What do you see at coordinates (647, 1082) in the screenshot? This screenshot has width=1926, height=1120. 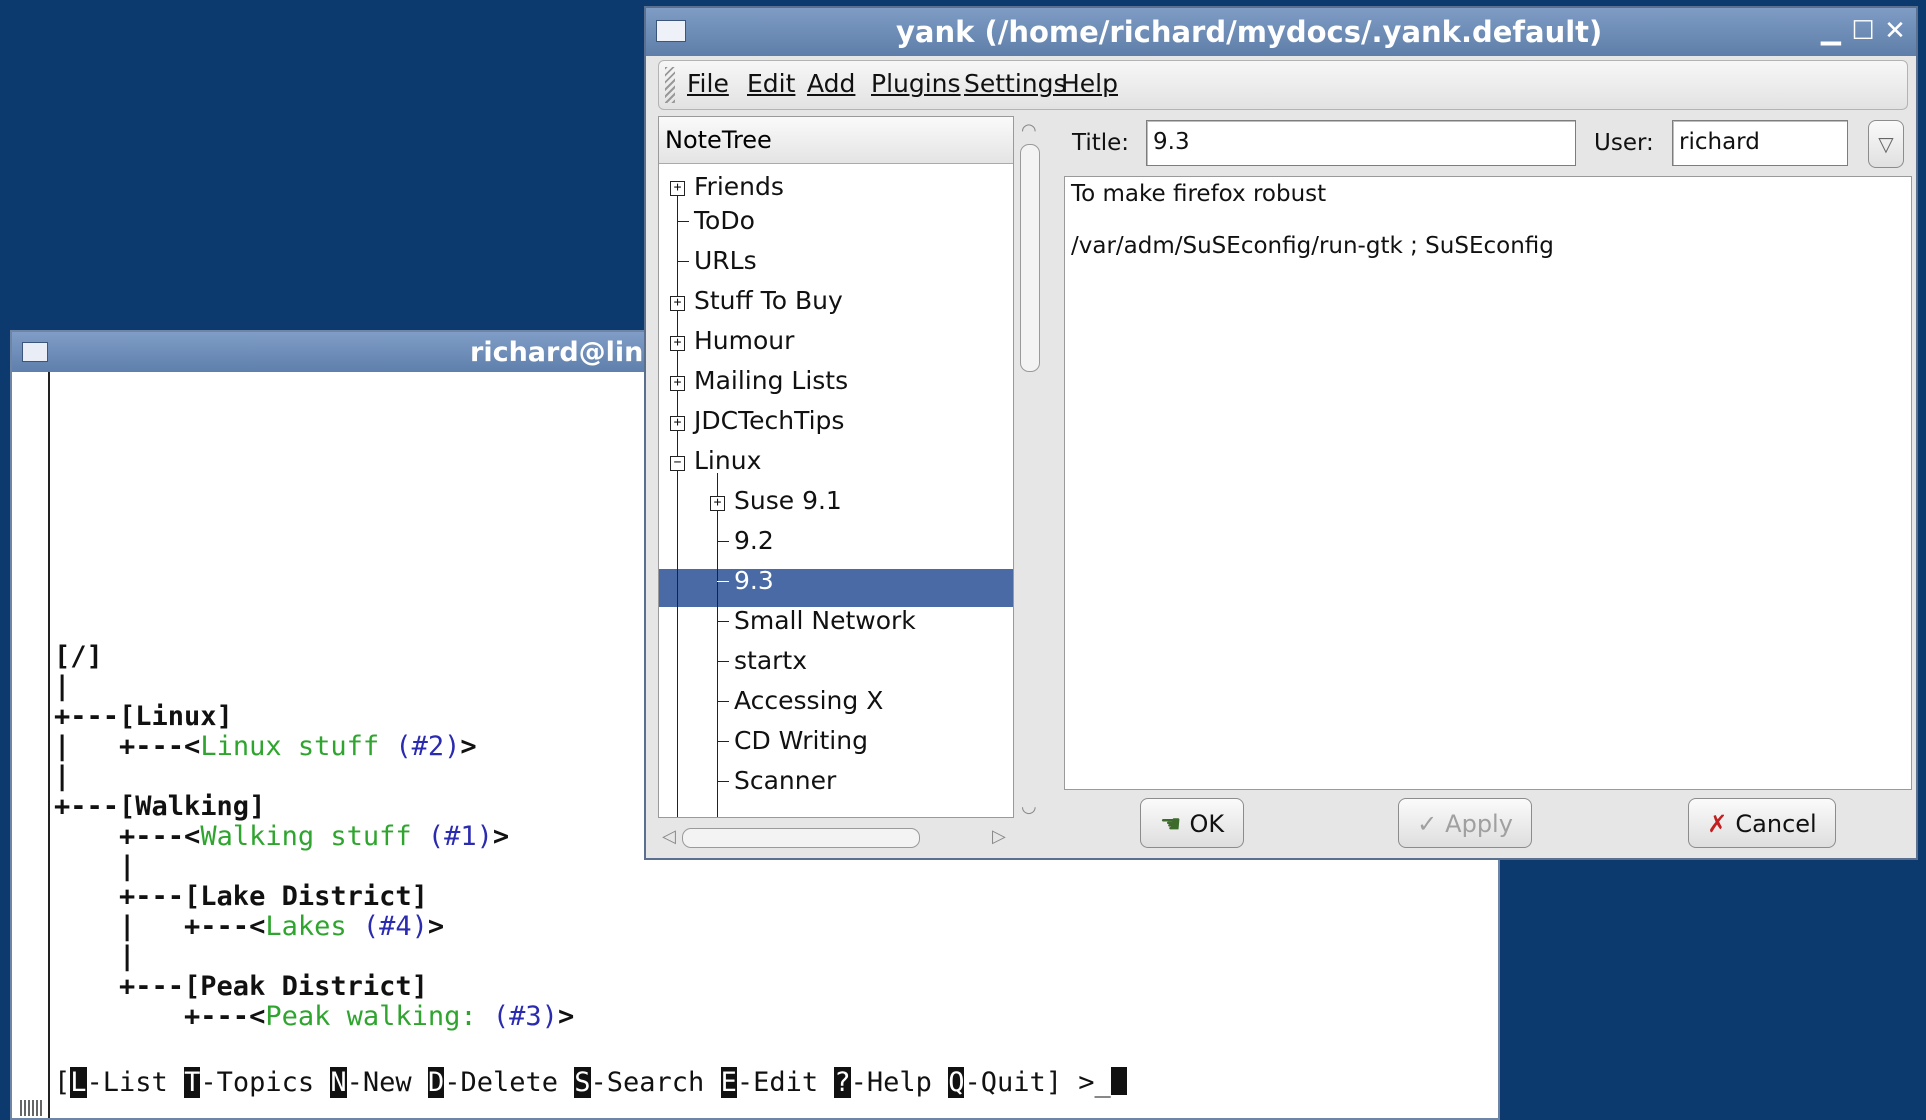 I see `status-key-search: S-Search` at bounding box center [647, 1082].